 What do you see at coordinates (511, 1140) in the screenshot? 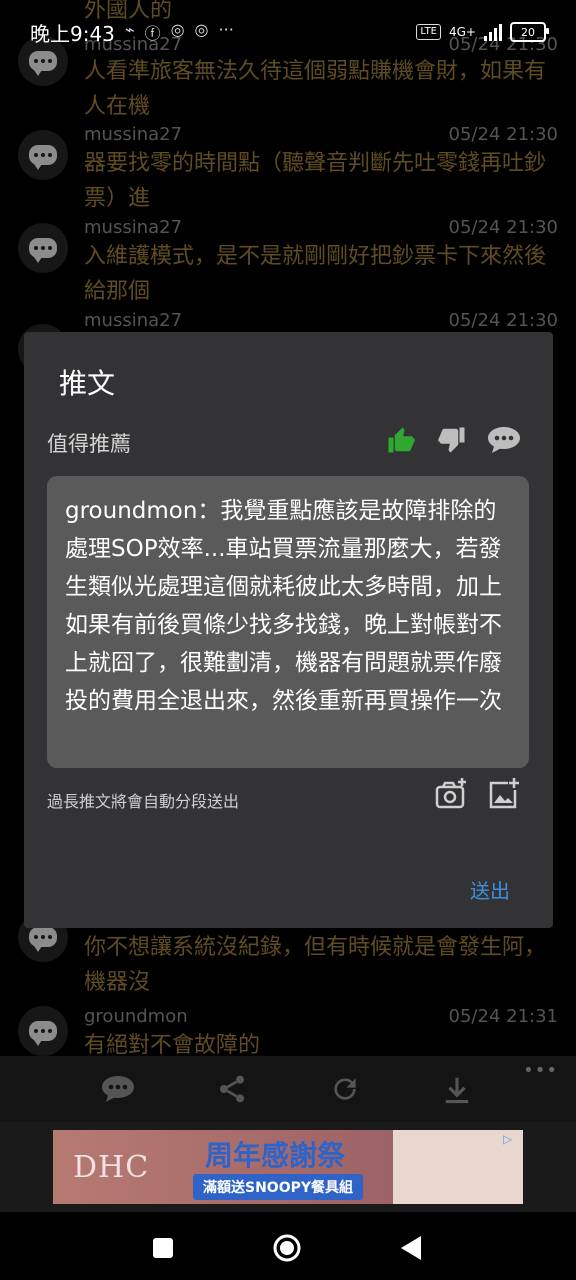
I see `ad-choices-icon: ▷` at bounding box center [511, 1140].